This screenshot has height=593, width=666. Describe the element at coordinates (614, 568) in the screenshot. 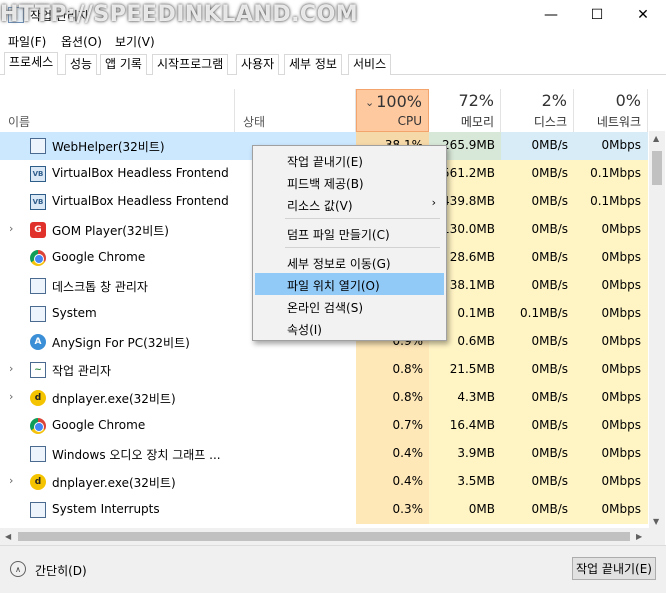

I see `end-task-button: 작업 끝내기(E)` at that location.